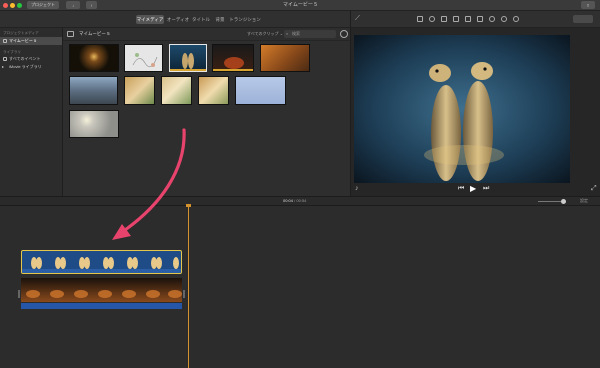 The image size is (600, 368). What do you see at coordinates (310, 34) in the screenshot?
I see `search-field: ⌕ 検索` at bounding box center [310, 34].